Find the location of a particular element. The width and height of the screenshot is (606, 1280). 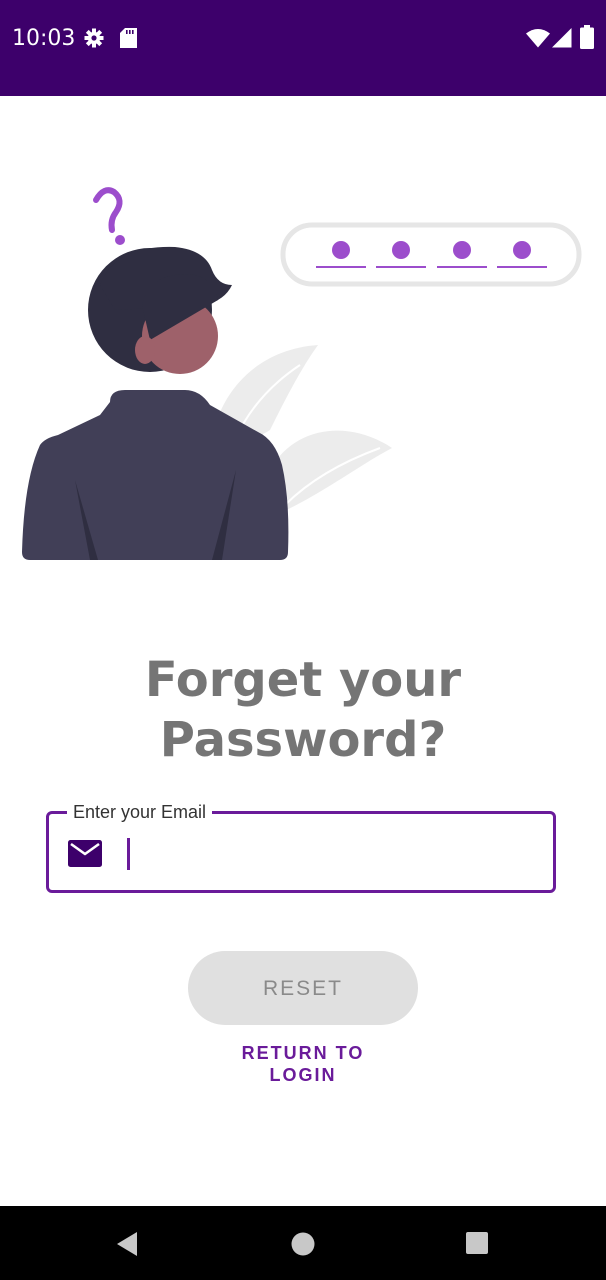

wifi-icon is located at coordinates (538, 38).